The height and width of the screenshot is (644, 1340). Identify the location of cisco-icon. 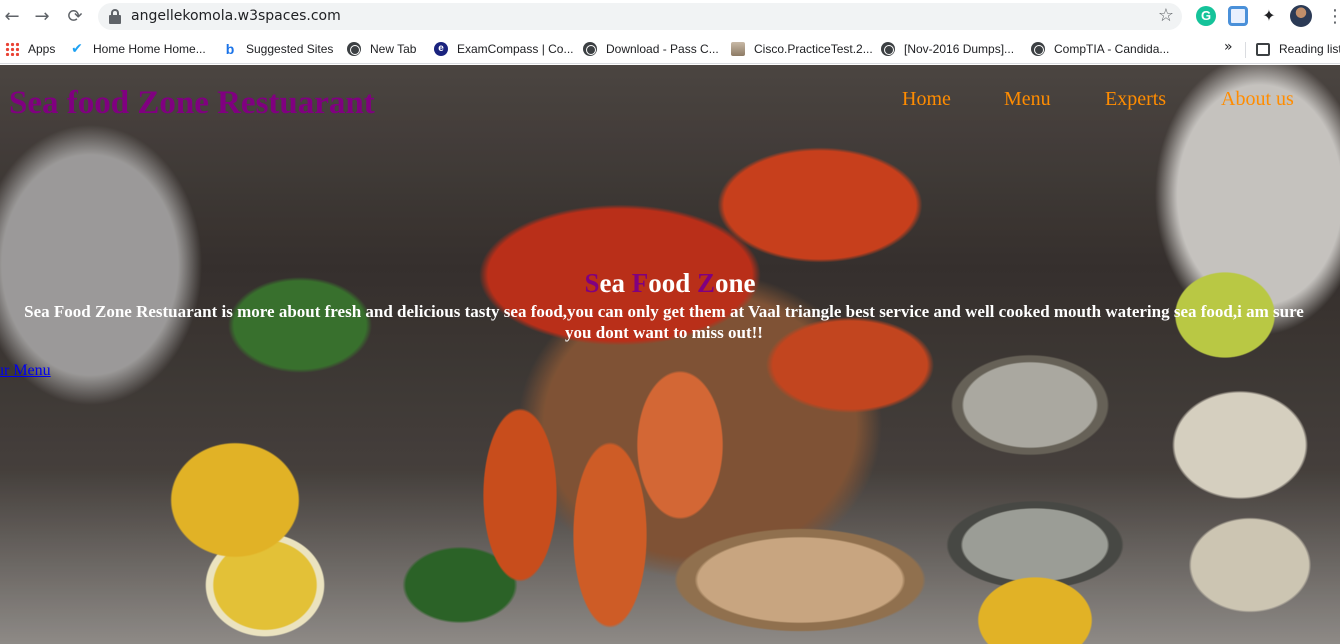
(738, 49).